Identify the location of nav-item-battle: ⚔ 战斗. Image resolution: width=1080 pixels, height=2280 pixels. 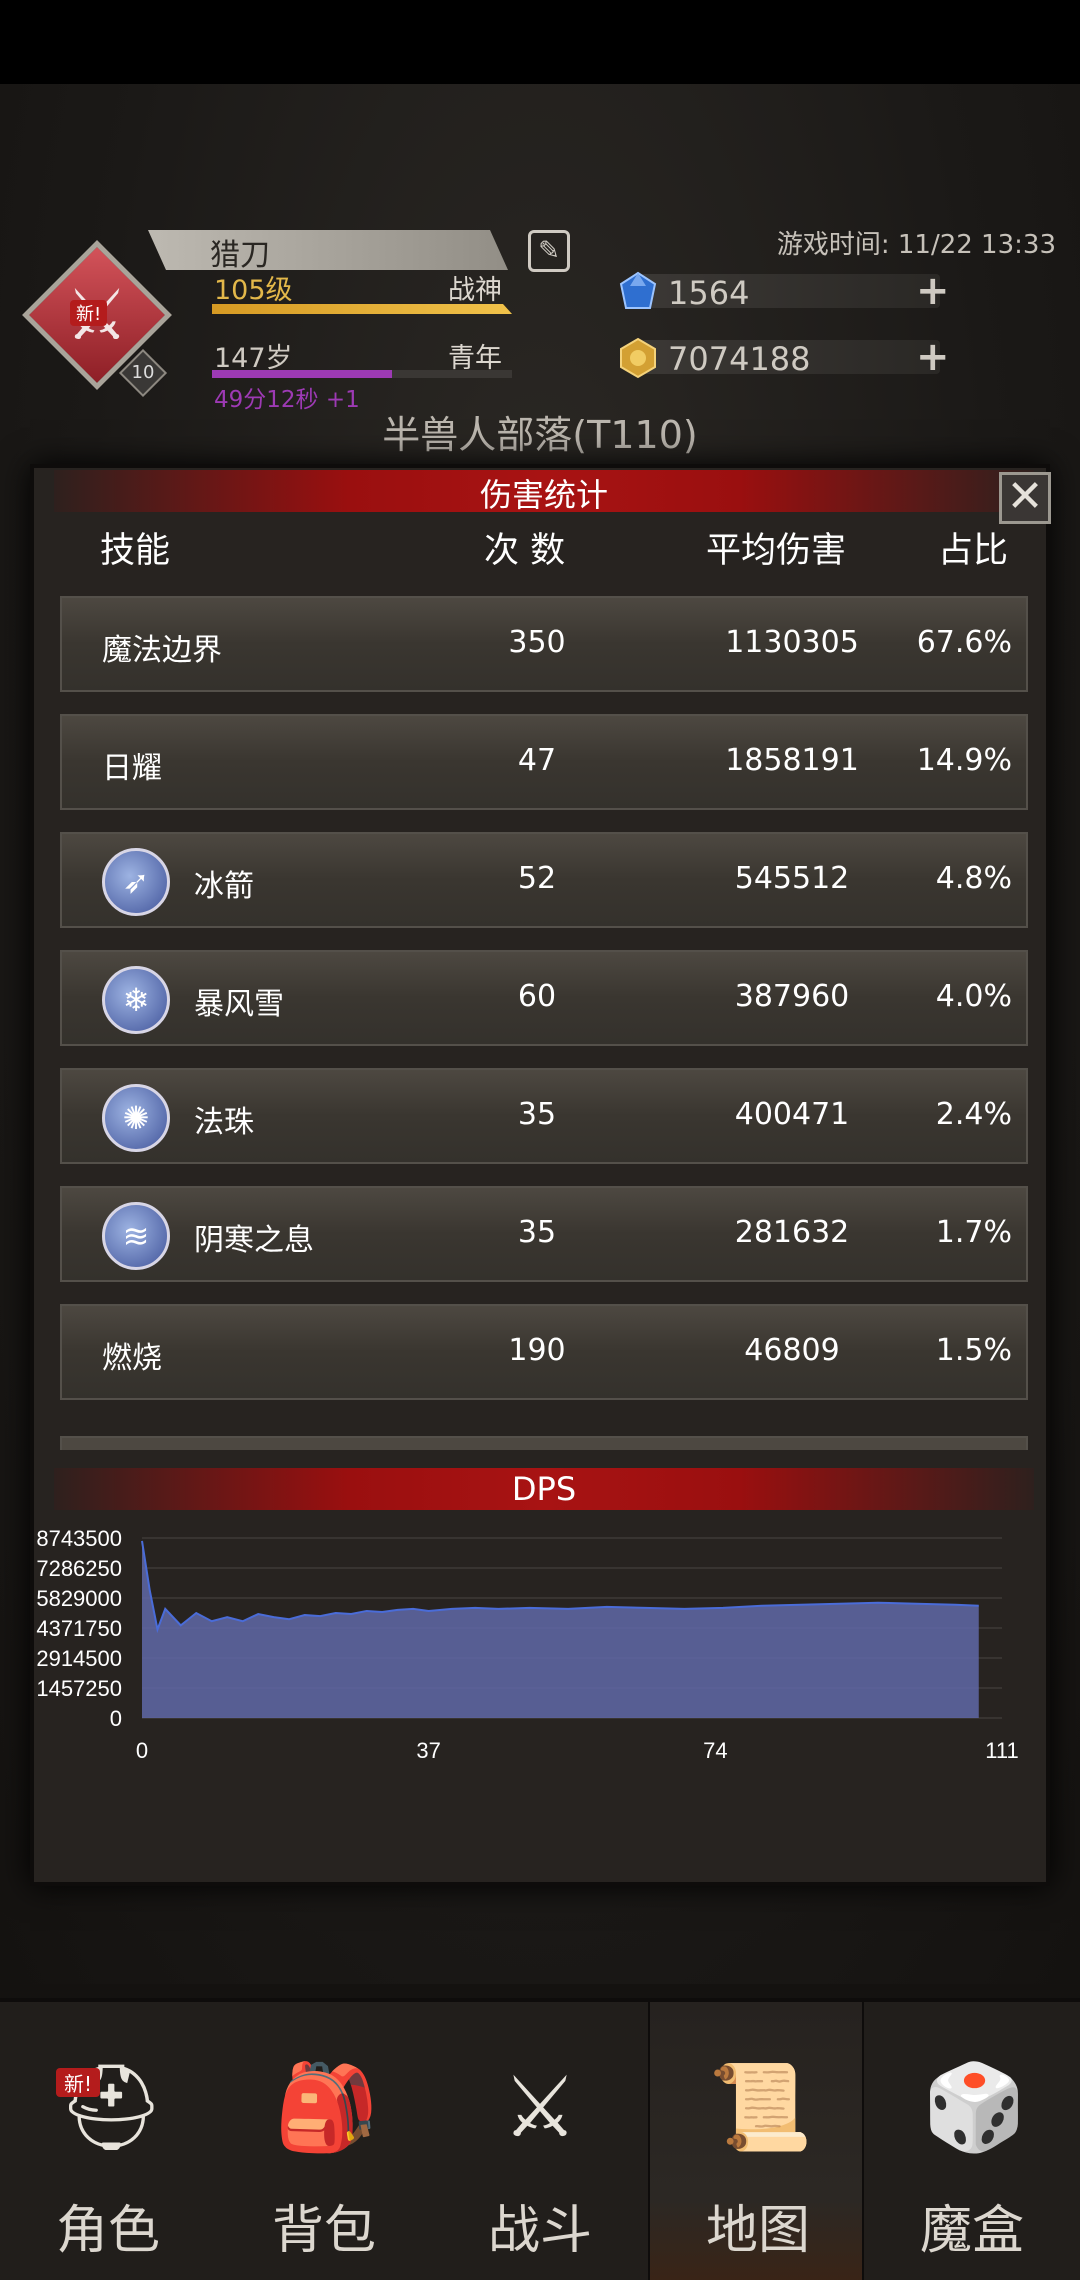
(540, 2141).